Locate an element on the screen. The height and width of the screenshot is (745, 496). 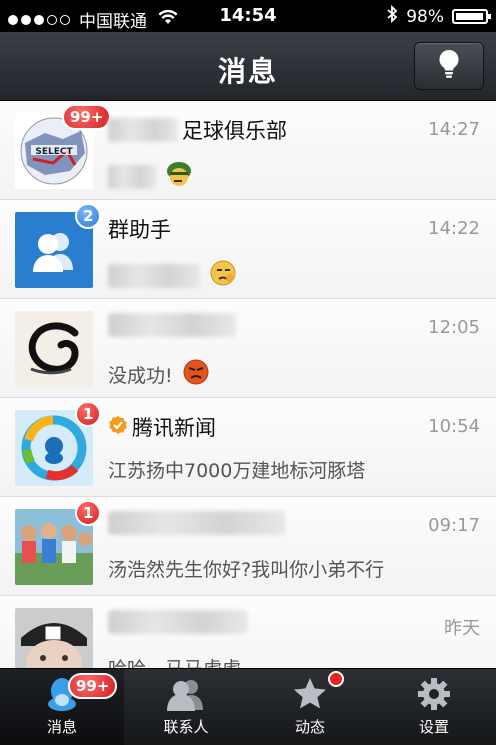
tab-label: 动态 is located at coordinates (309, 727).